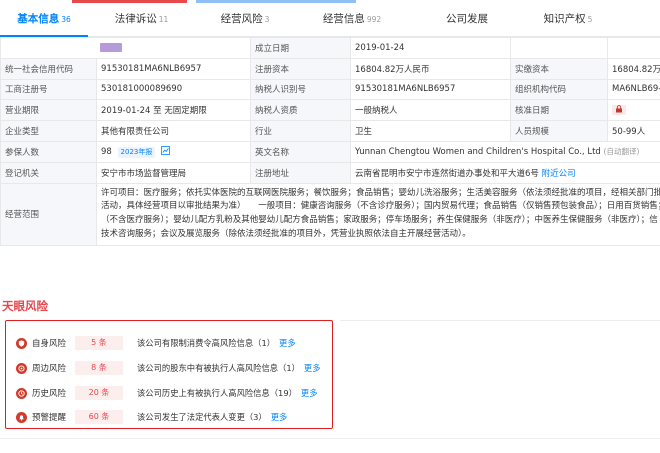  Describe the element at coordinates (300, 151) in the screenshot. I see `field-label: 英文名称` at that location.